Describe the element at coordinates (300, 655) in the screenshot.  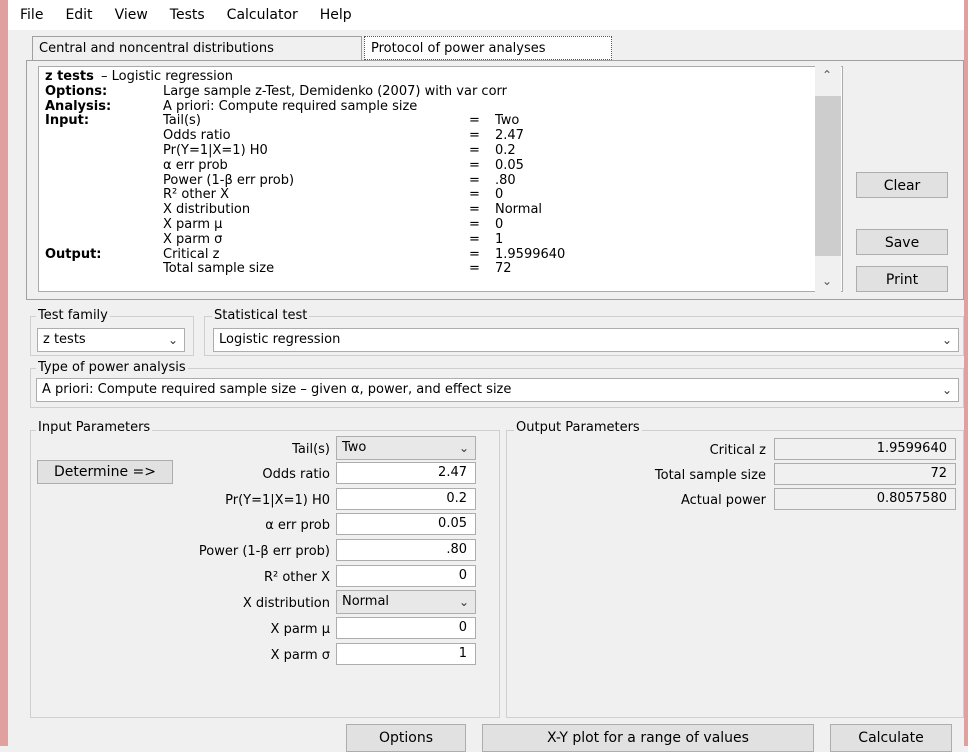
I see `x-parm-sigma-label: X parm σ` at that location.